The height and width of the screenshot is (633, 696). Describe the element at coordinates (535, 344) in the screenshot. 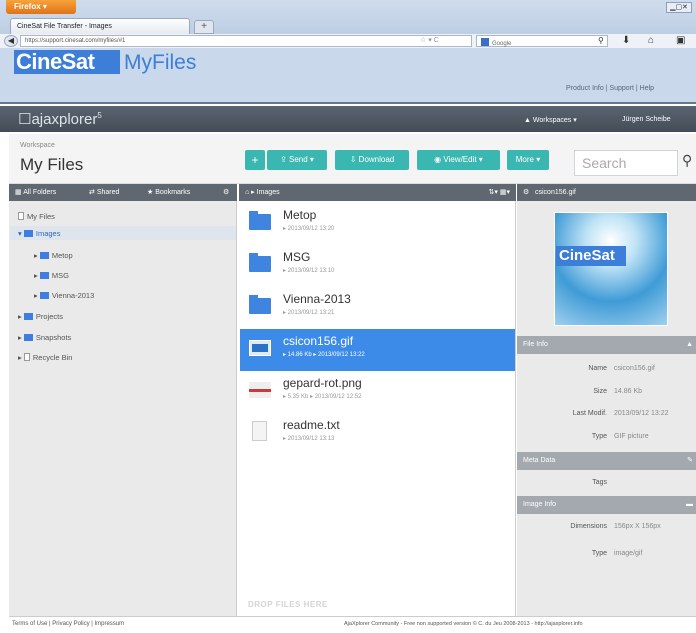

I see `file-info-title: File Info` at that location.